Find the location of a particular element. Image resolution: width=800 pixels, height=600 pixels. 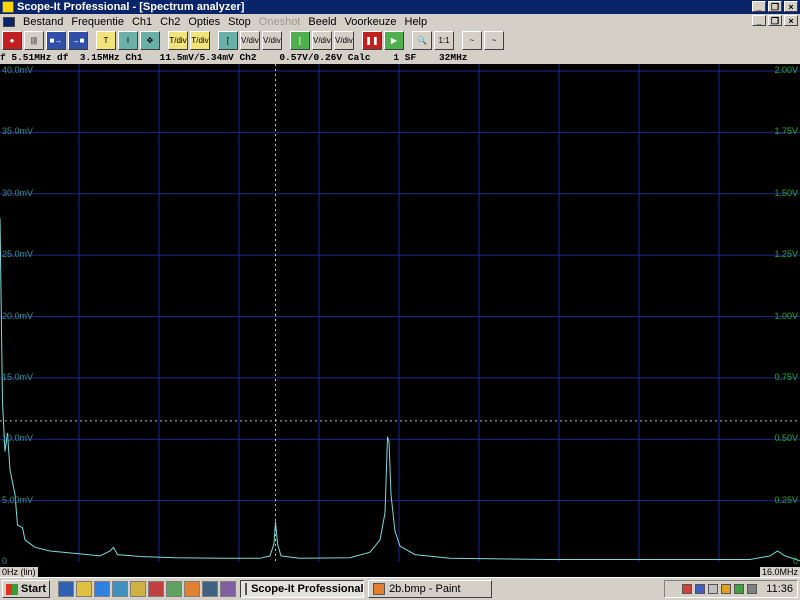

signal-icon: ~ is located at coordinates (472, 40).